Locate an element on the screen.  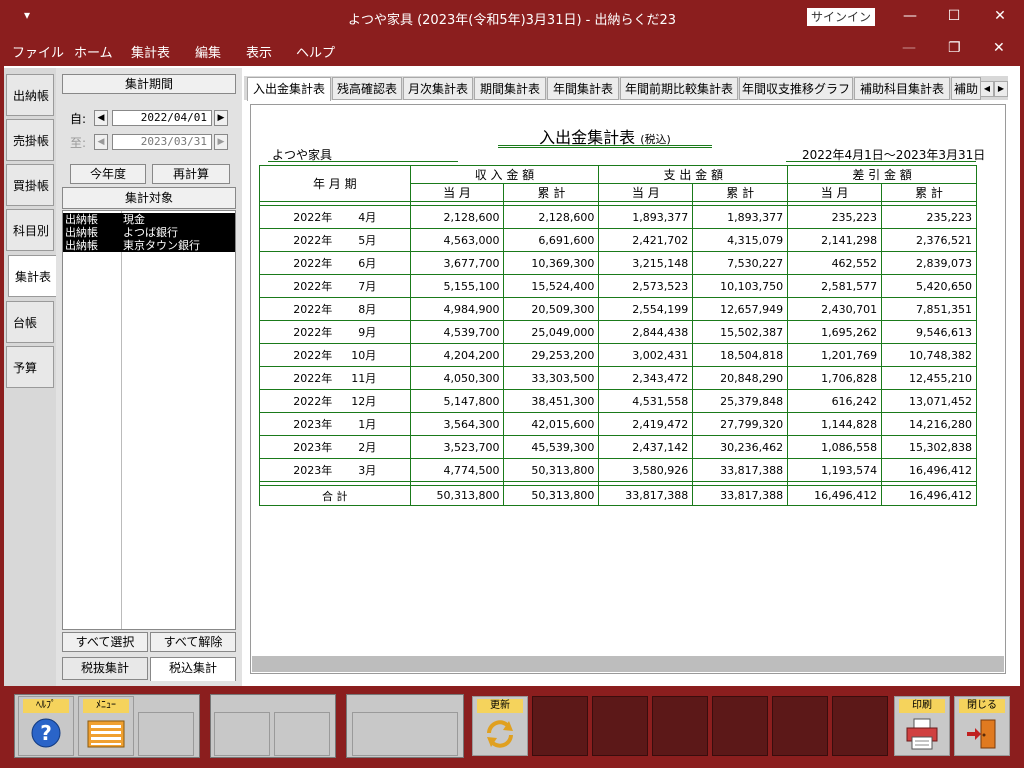
tab-annual-summary: 年間集計表 is located at coordinates (583, 88).